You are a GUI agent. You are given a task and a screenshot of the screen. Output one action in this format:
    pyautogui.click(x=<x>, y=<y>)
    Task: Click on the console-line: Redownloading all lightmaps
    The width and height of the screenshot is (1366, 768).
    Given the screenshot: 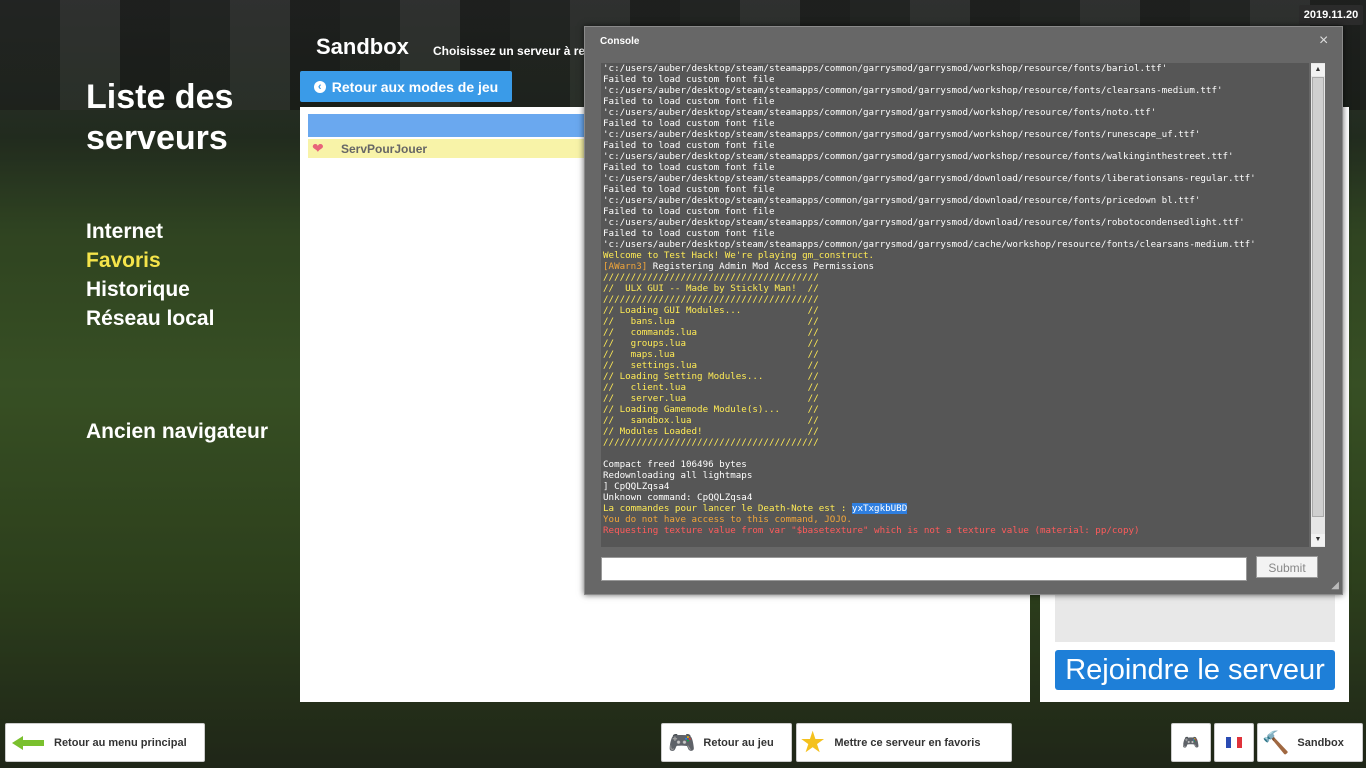 What is the action you would take?
    pyautogui.click(x=678, y=475)
    